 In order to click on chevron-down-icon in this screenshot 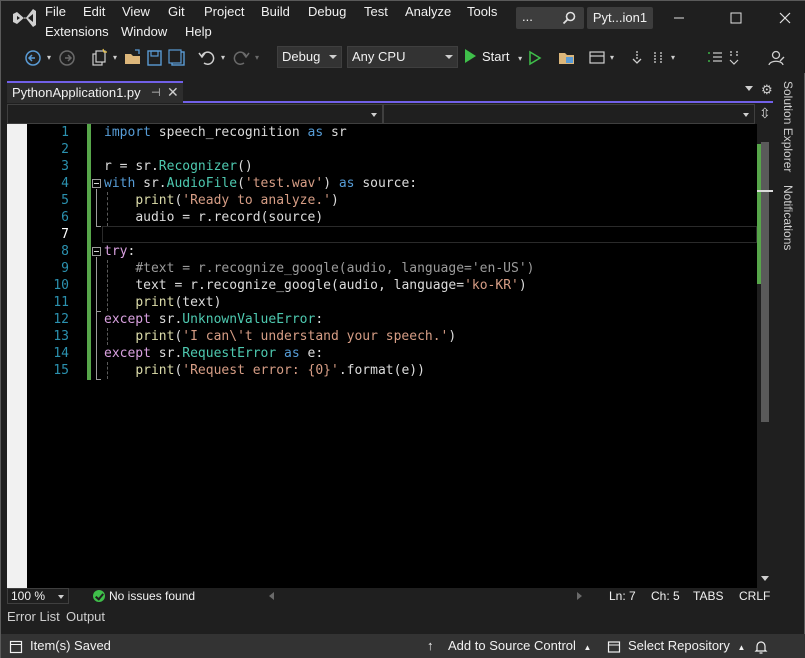, I will do `click(449, 57)`.